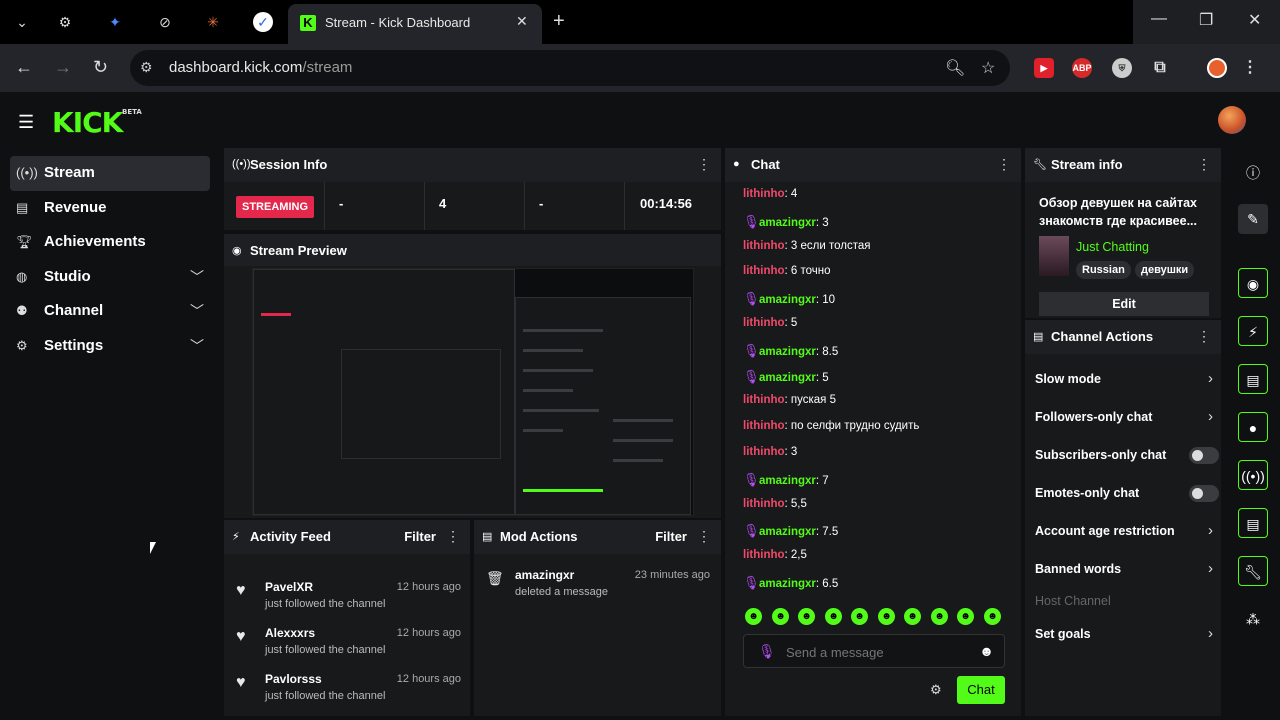 The height and width of the screenshot is (720, 1280). Describe the element at coordinates (110, 173) in the screenshot. I see `sidebar-item-stream: ((•)) Stream` at that location.